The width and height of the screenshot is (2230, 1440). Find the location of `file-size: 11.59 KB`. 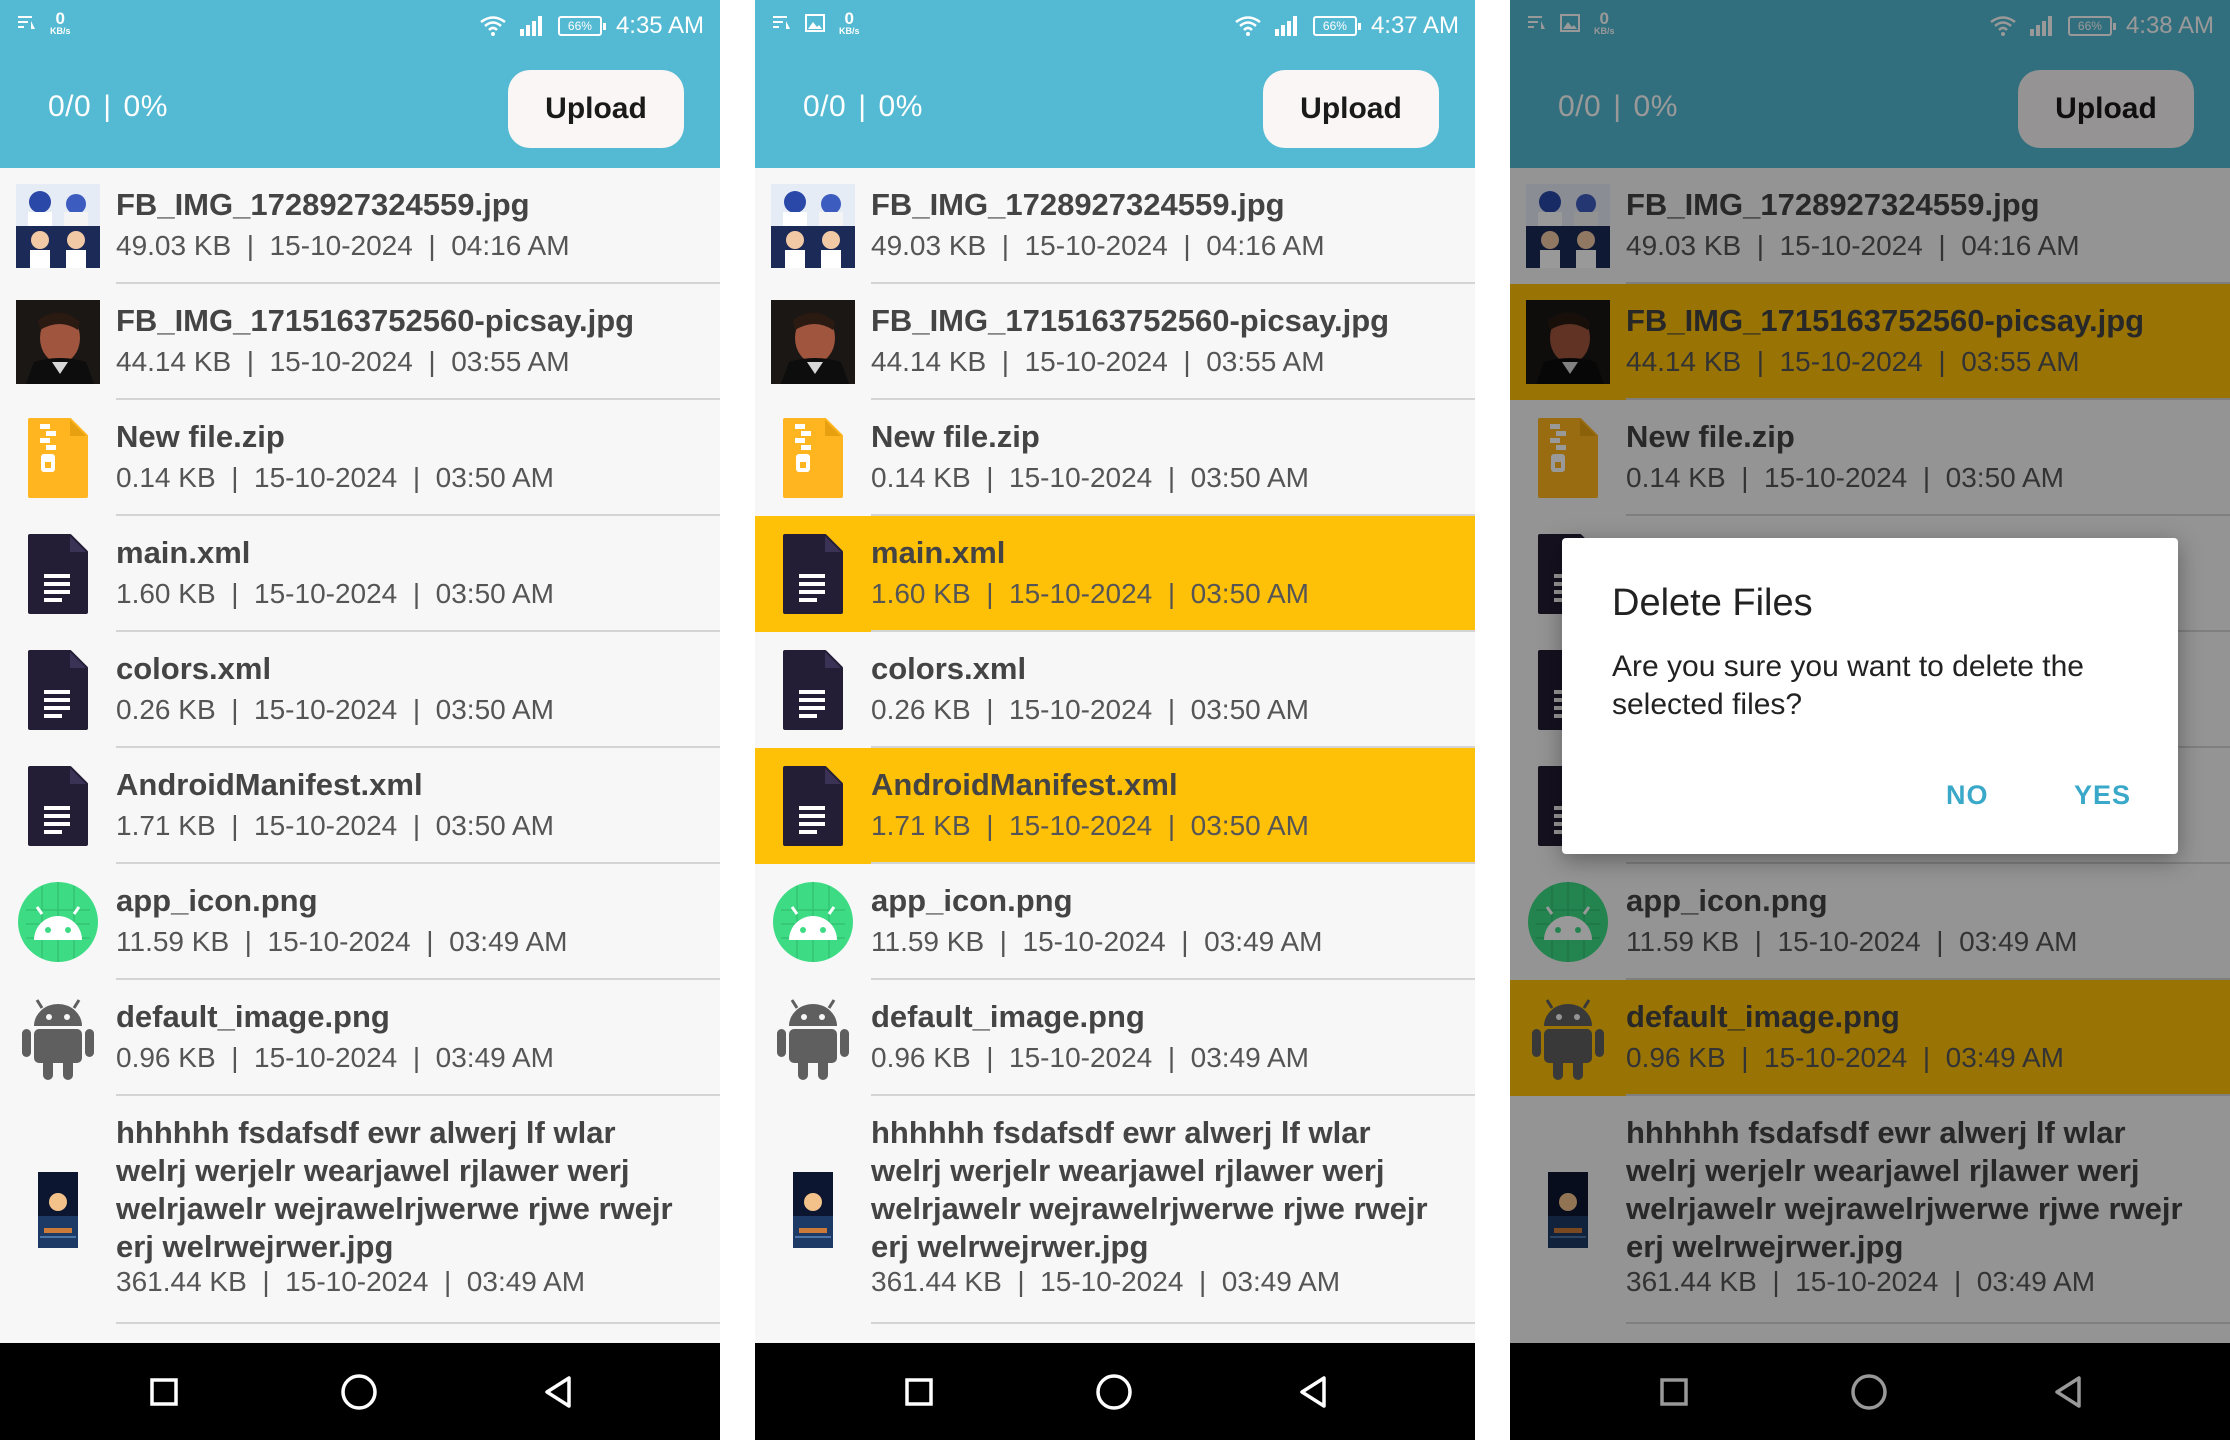

file-size: 11.59 KB is located at coordinates (928, 941).